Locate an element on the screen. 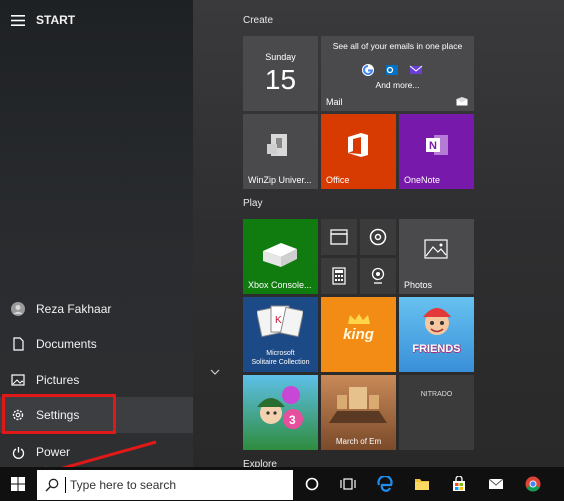 The height and width of the screenshot is (501, 564). mail-taskbar-button is located at coordinates (496, 484).